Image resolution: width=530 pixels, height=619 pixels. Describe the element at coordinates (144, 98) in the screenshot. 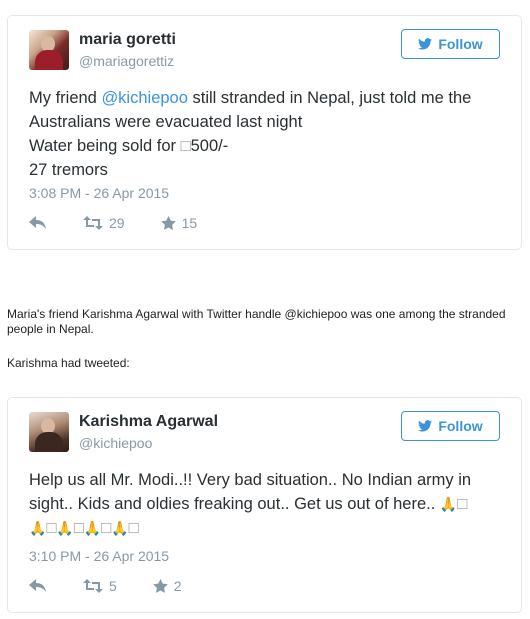

I see `mention-link: @kichiepoo` at that location.